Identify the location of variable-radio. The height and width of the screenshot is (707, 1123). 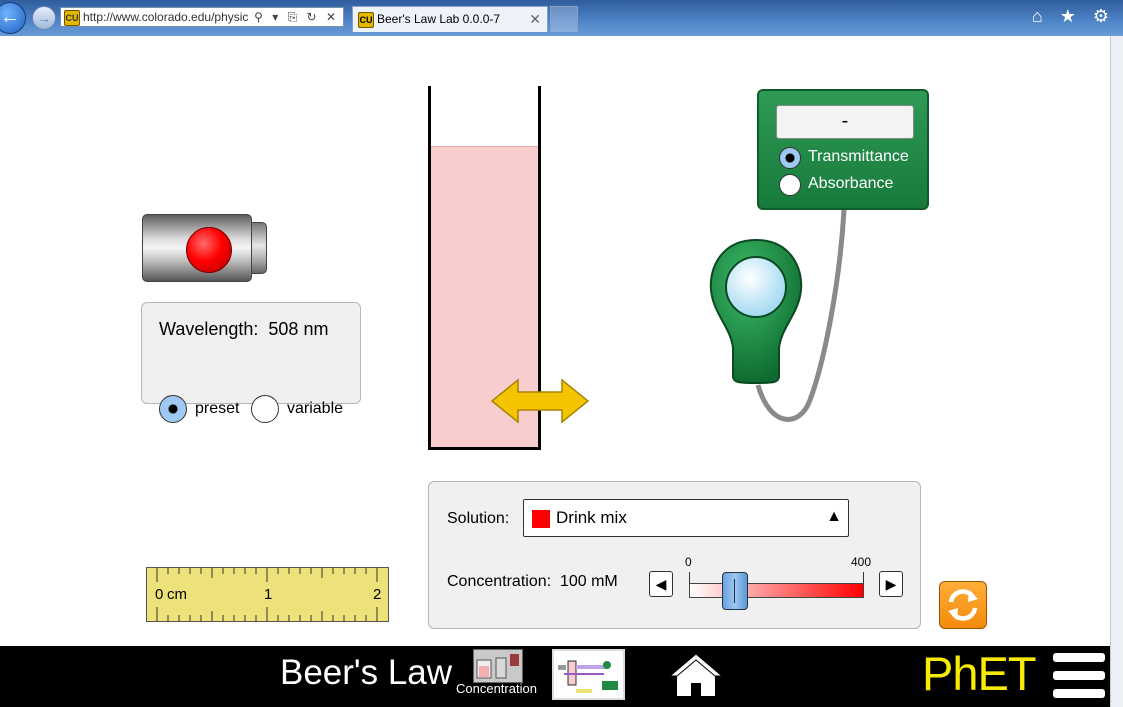
(265, 409).